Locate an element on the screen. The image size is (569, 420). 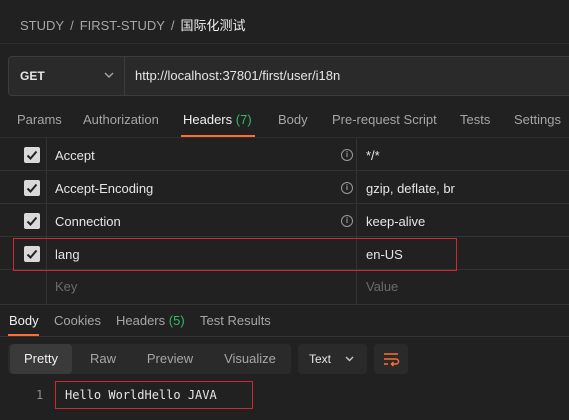
table-row is located at coordinates (284, 286).